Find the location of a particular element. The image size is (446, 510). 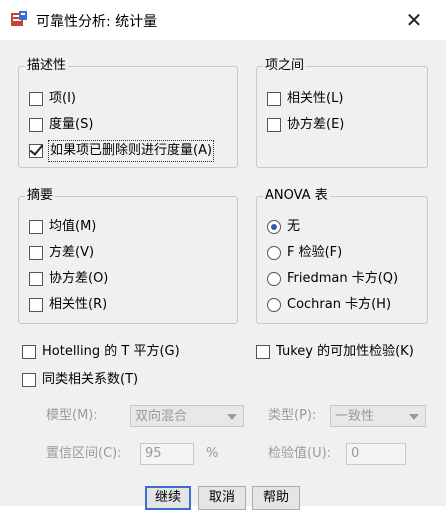

title-bar: 可靠性分析: 统计量 ✕ is located at coordinates (223, 20).